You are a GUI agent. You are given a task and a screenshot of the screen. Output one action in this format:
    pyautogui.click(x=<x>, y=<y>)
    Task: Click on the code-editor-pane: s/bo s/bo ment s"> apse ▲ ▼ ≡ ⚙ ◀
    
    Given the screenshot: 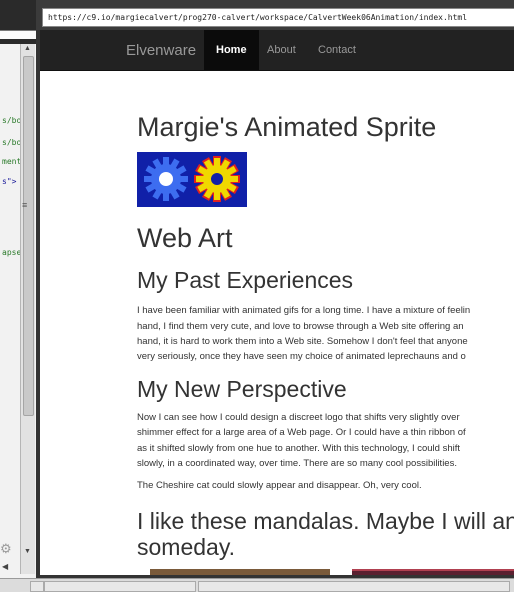 What is the action you would take?
    pyautogui.click(x=18, y=295)
    